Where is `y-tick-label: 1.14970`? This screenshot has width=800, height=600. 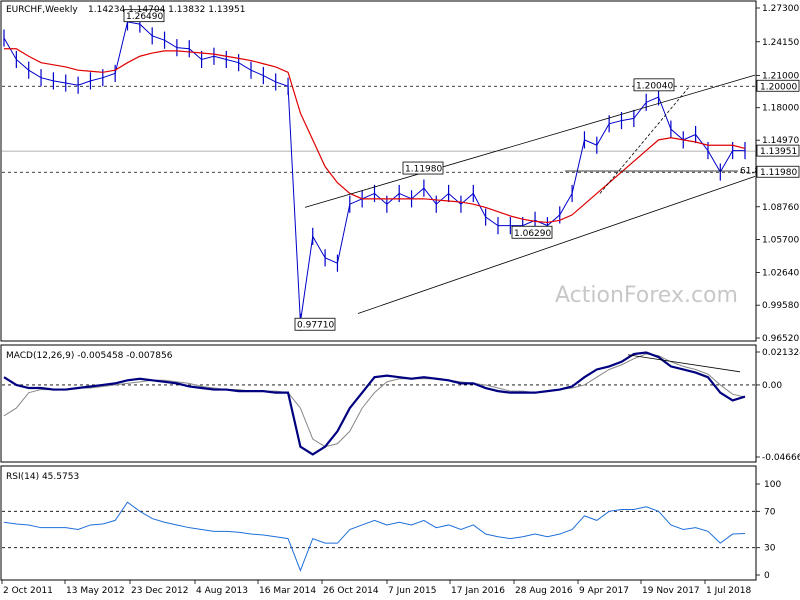
y-tick-label: 1.14970 is located at coordinates (780, 141).